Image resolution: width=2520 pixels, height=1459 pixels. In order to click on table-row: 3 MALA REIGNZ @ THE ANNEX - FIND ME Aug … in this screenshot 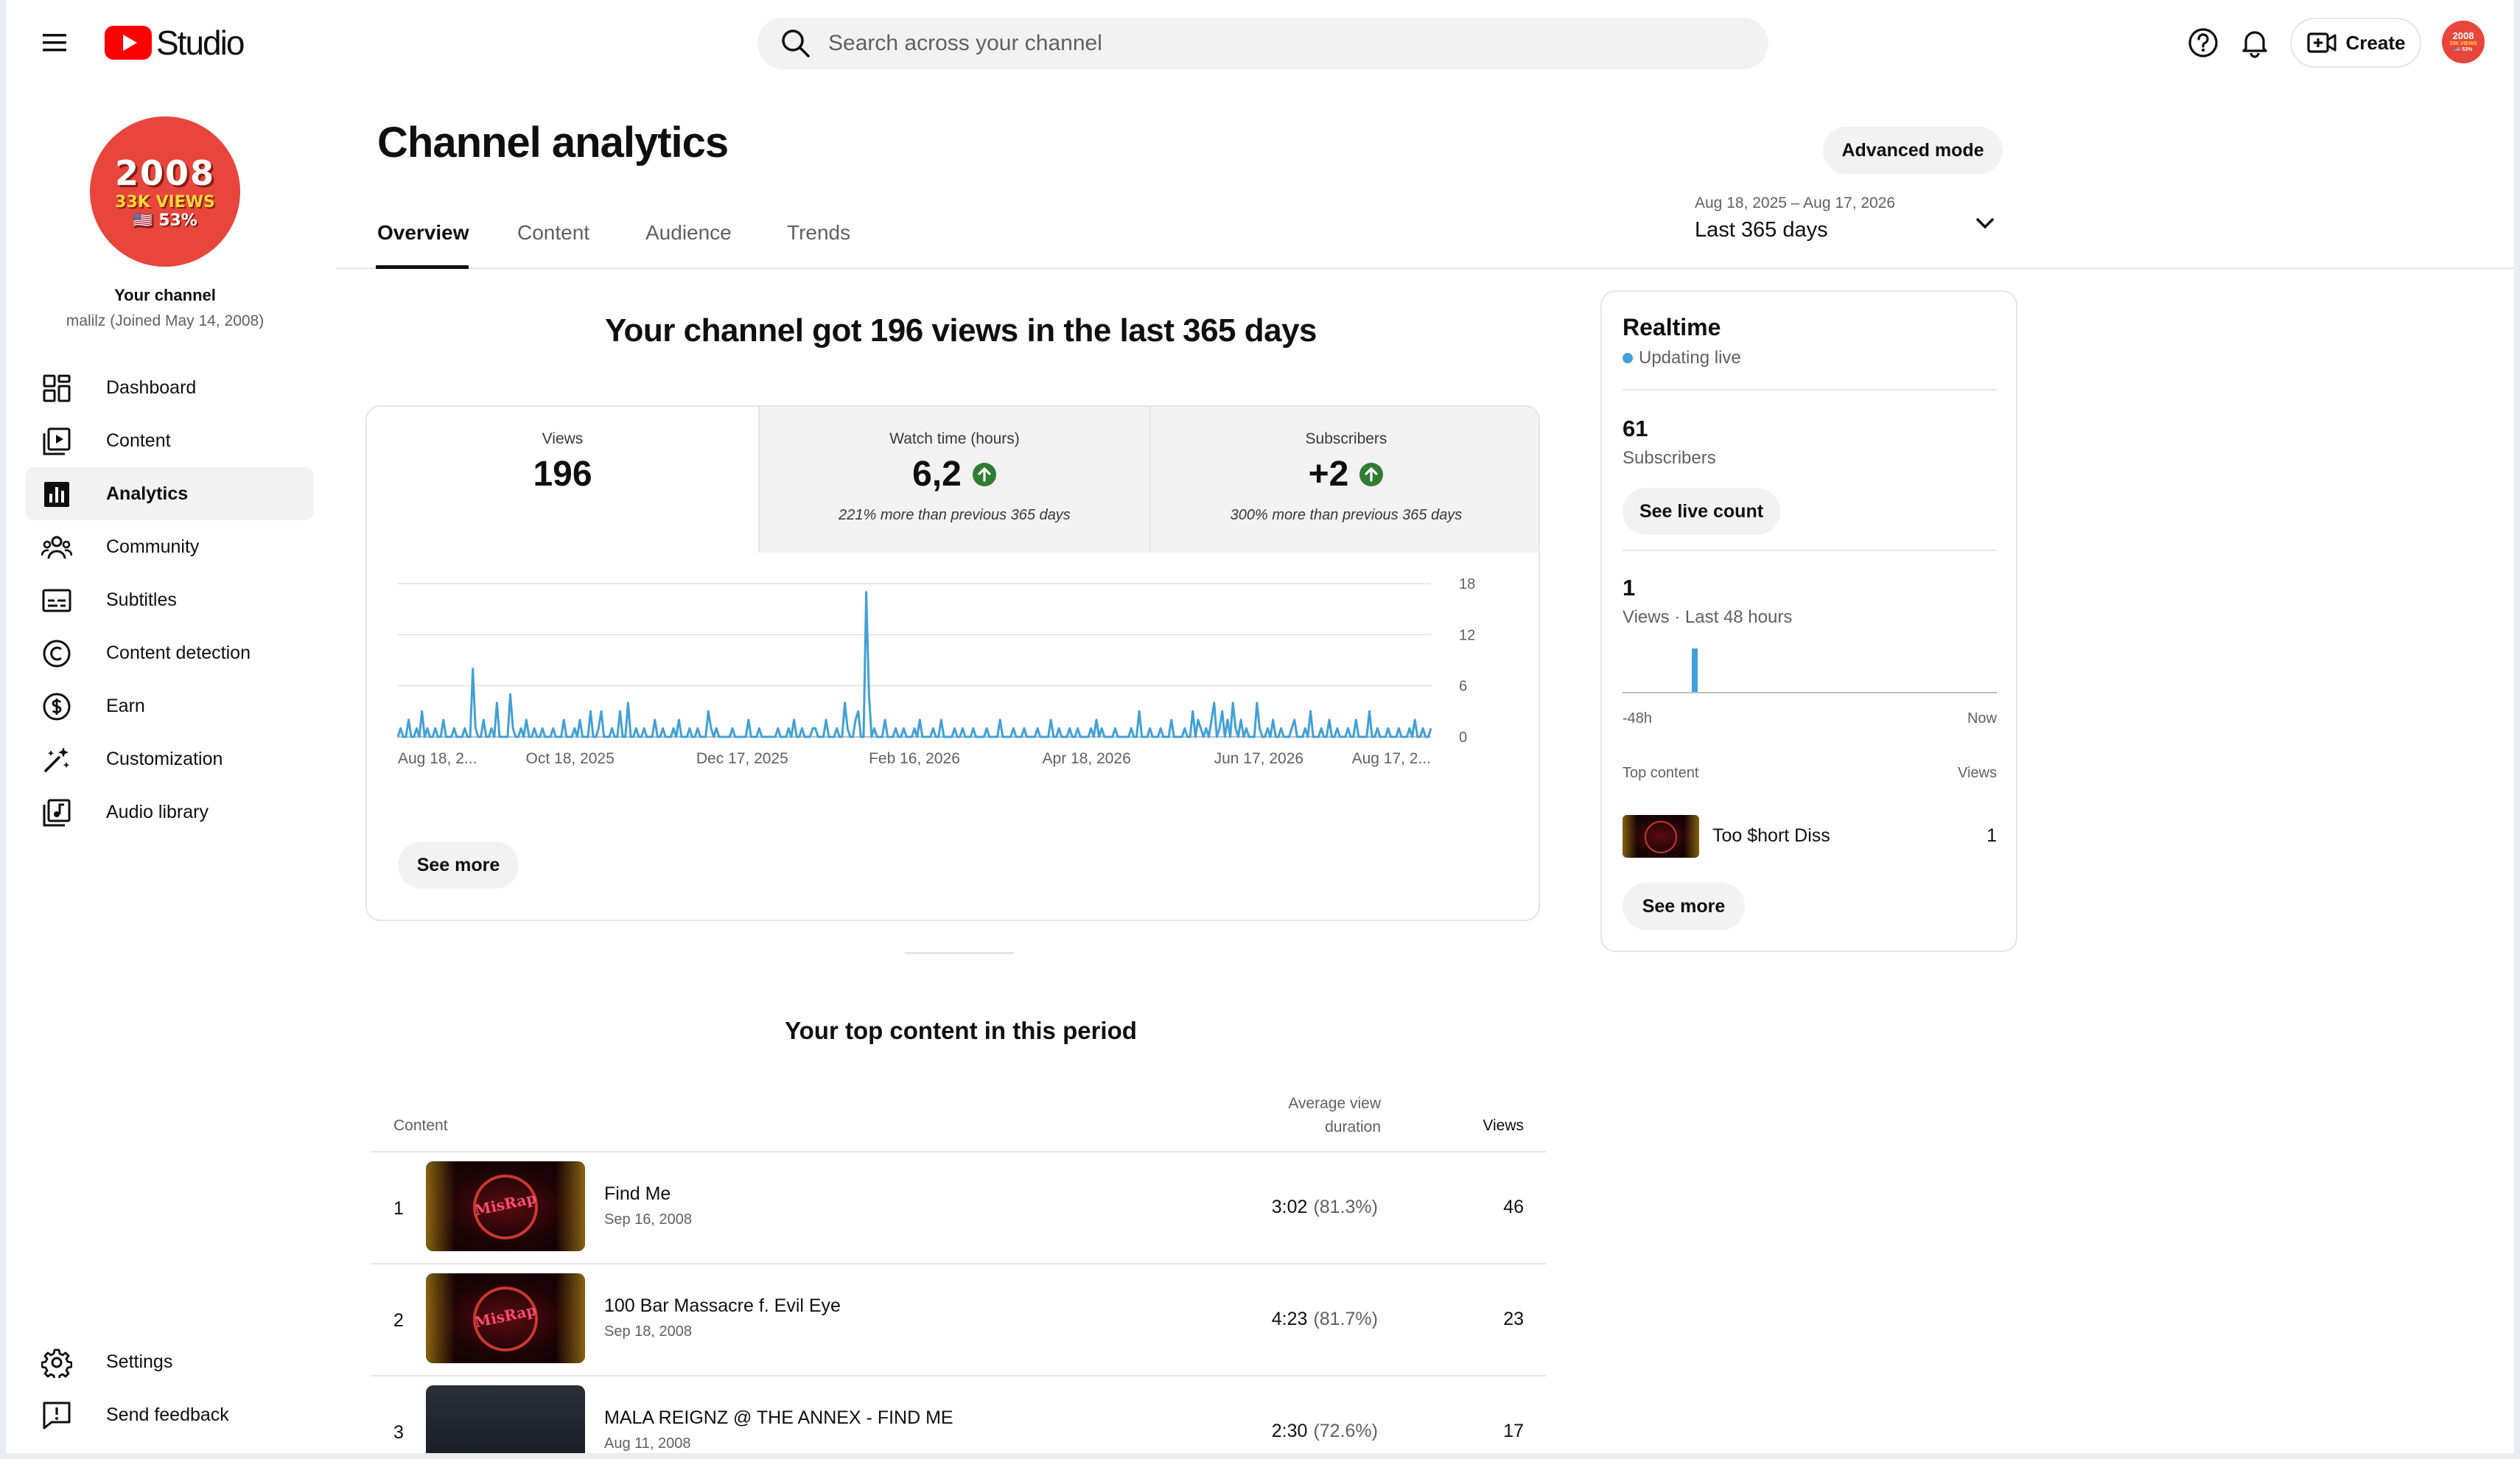, I will do `click(958, 1414)`.